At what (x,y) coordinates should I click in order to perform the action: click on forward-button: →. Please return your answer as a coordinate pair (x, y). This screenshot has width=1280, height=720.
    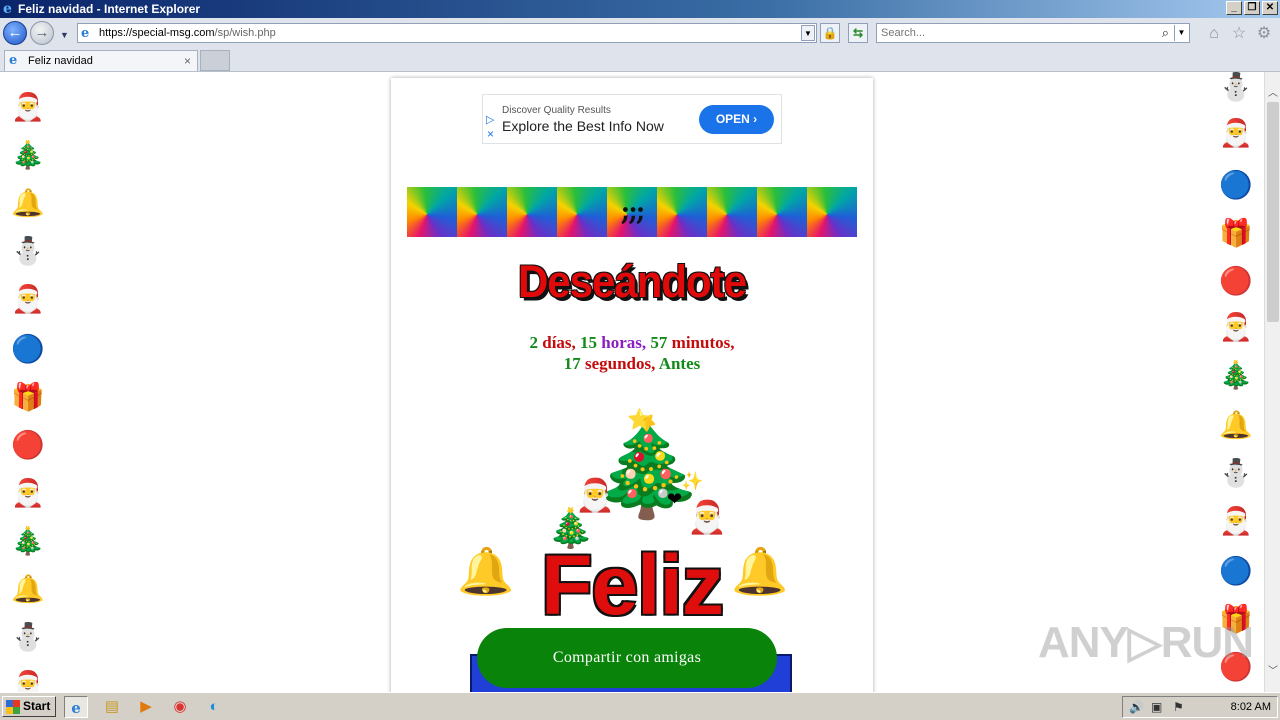
    Looking at the image, I should click on (42, 33).